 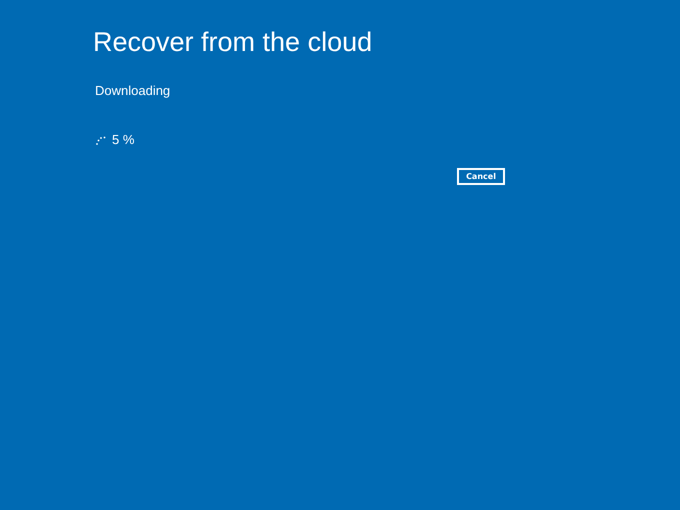 I want to click on page-title: Recover from the cloud, so click(x=233, y=42).